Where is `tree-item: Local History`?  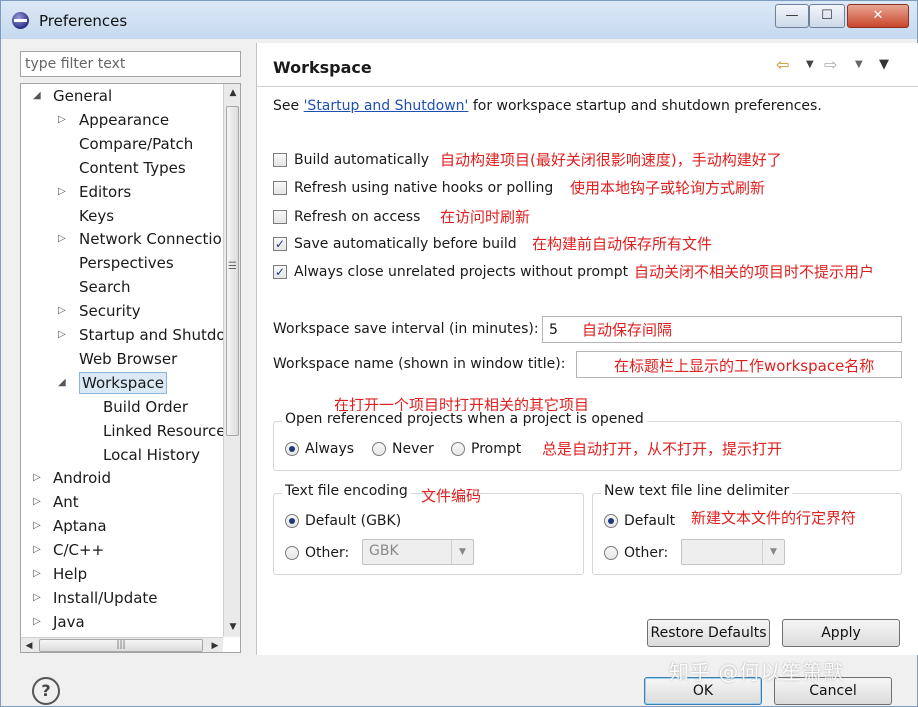
tree-item: Local History is located at coordinates (121, 455).